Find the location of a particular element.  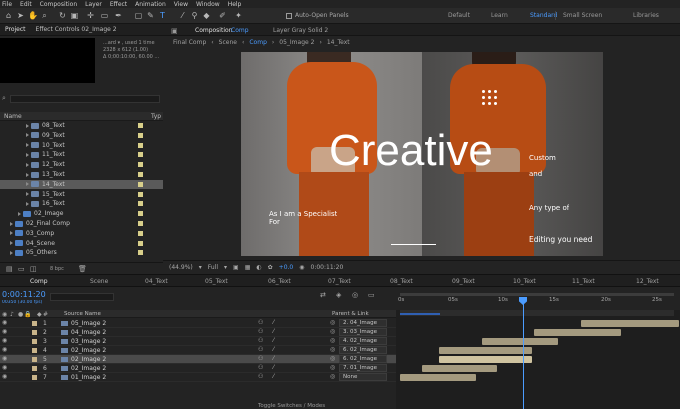

workspace-default: Default is located at coordinates (459, 15).